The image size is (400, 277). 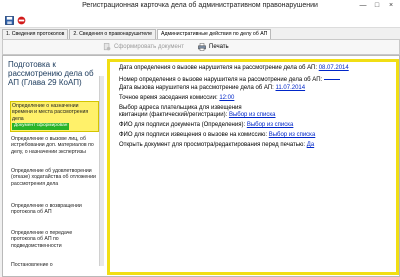 I want to click on cancel-icon, so click(x=21, y=20).